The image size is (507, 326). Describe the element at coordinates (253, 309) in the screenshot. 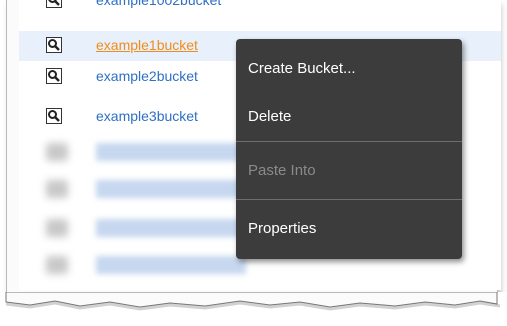

I see `torn-edge-decoration` at that location.